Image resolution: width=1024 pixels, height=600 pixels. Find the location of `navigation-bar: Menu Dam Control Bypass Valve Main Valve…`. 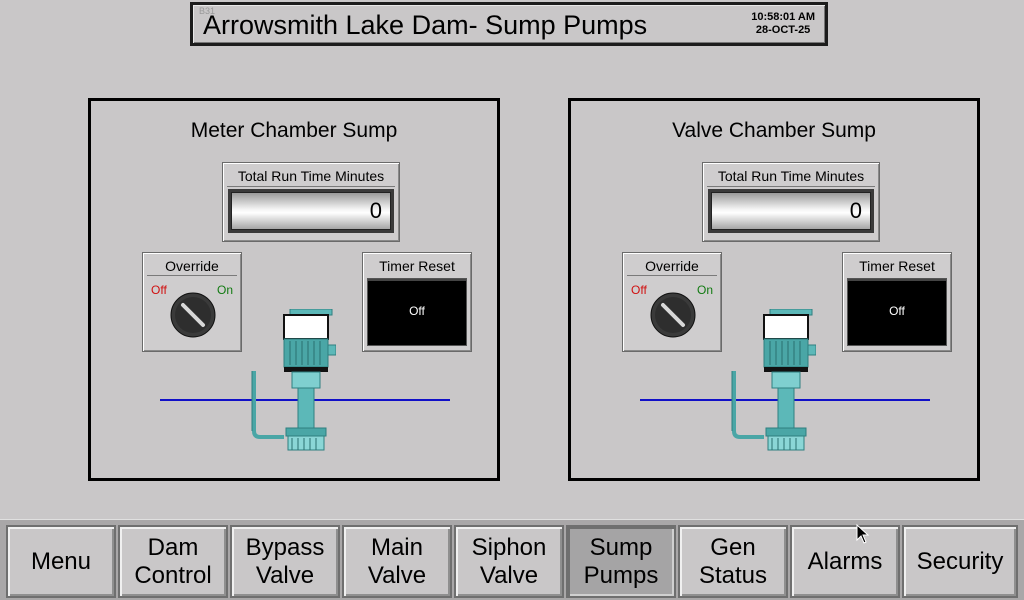

navigation-bar: Menu Dam Control Bypass Valve Main Valve… is located at coordinates (512, 559).